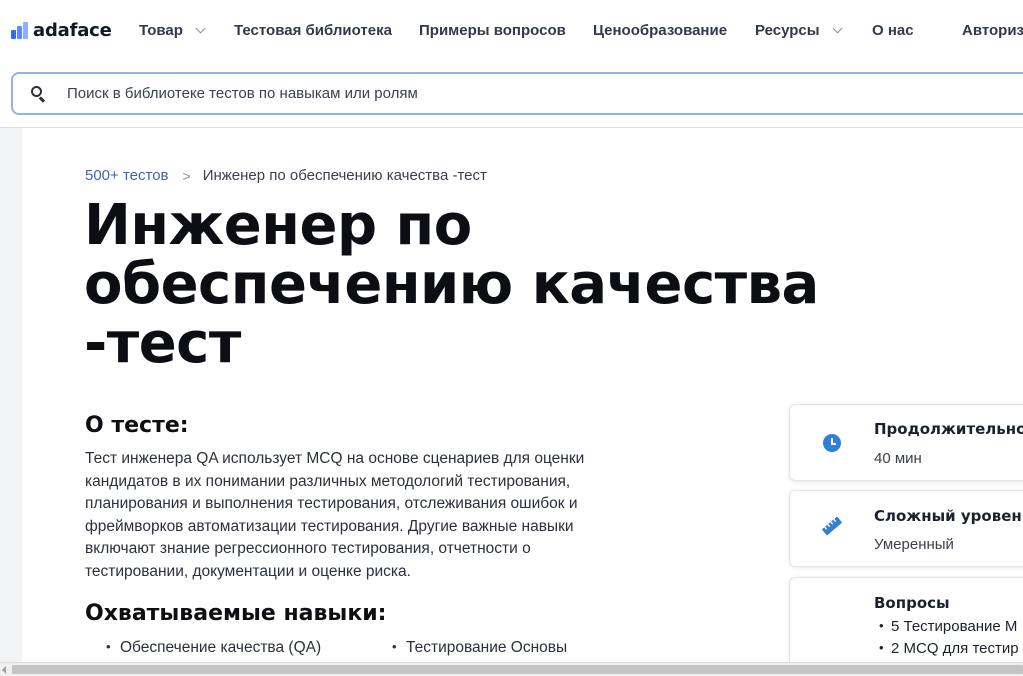 Image resolution: width=1023 pixels, height=676 pixels. Describe the element at coordinates (43, 94) in the screenshot. I see `search-icon` at that location.